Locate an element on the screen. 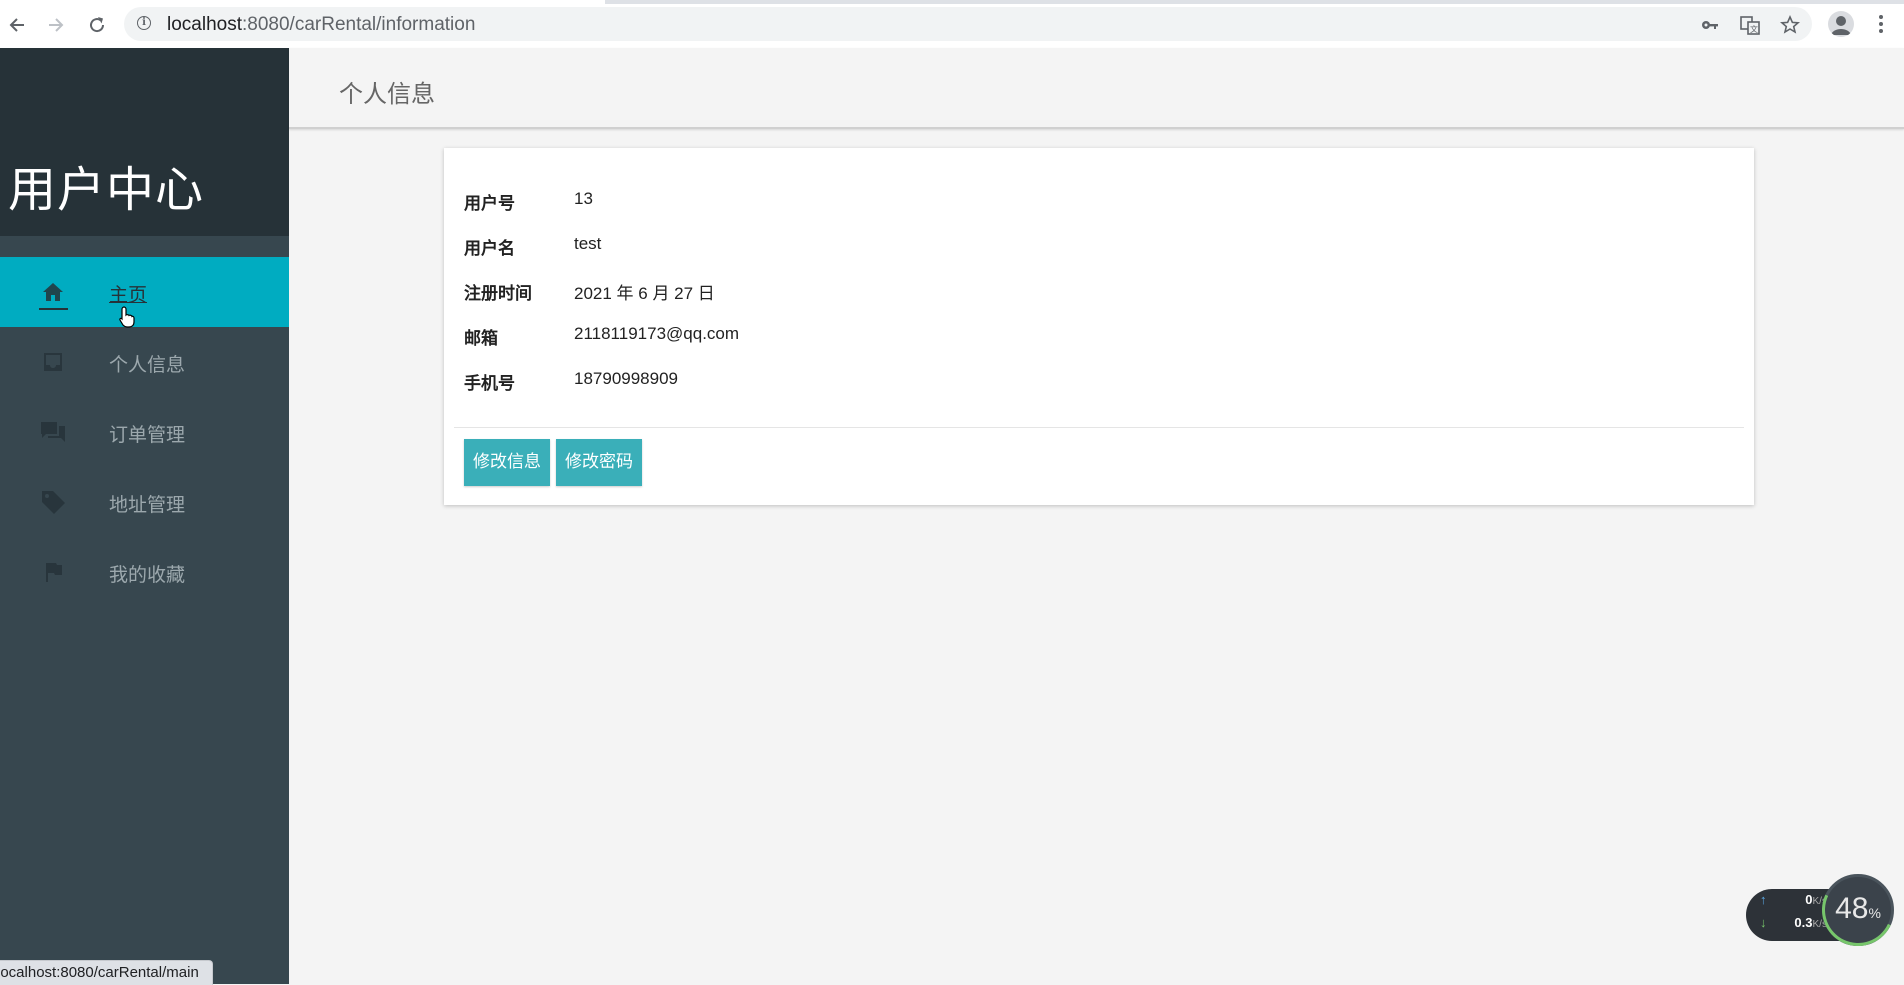 This screenshot has width=1904, height=985. sidebar-item-home: 主页 is located at coordinates (144, 292).